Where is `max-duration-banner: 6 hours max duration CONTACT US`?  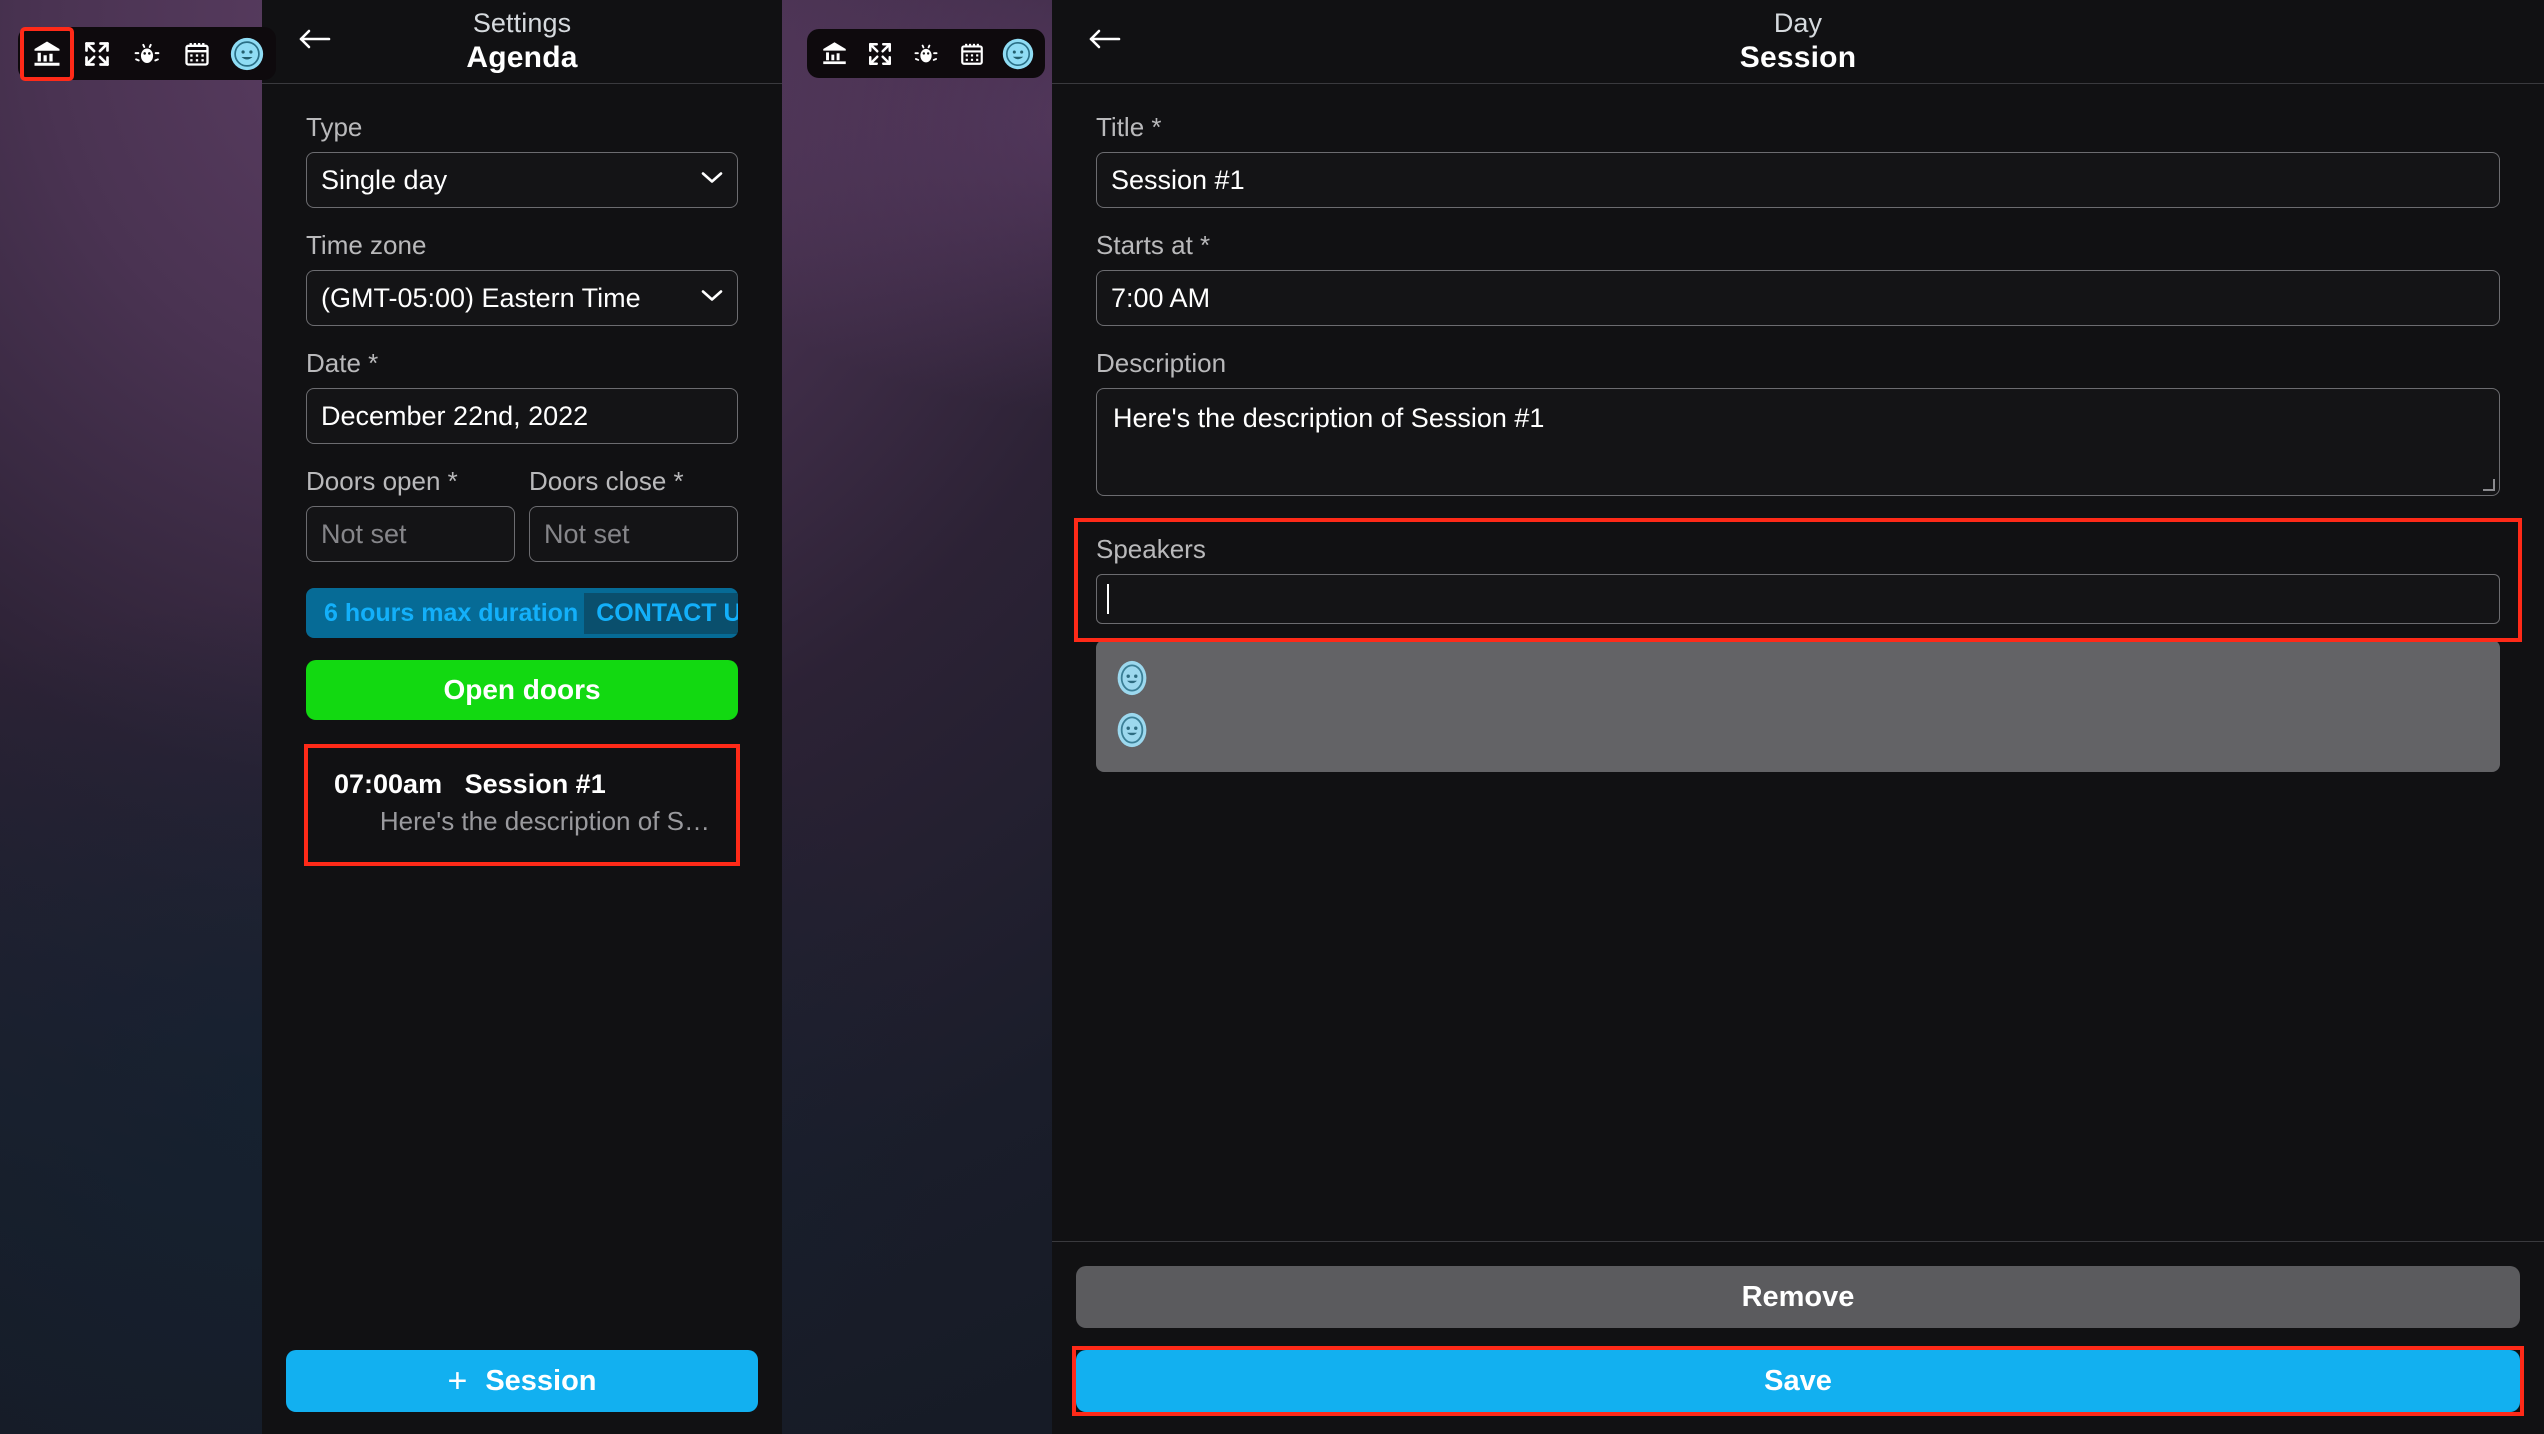
max-duration-banner: 6 hours max duration CONTACT US is located at coordinates (522, 613).